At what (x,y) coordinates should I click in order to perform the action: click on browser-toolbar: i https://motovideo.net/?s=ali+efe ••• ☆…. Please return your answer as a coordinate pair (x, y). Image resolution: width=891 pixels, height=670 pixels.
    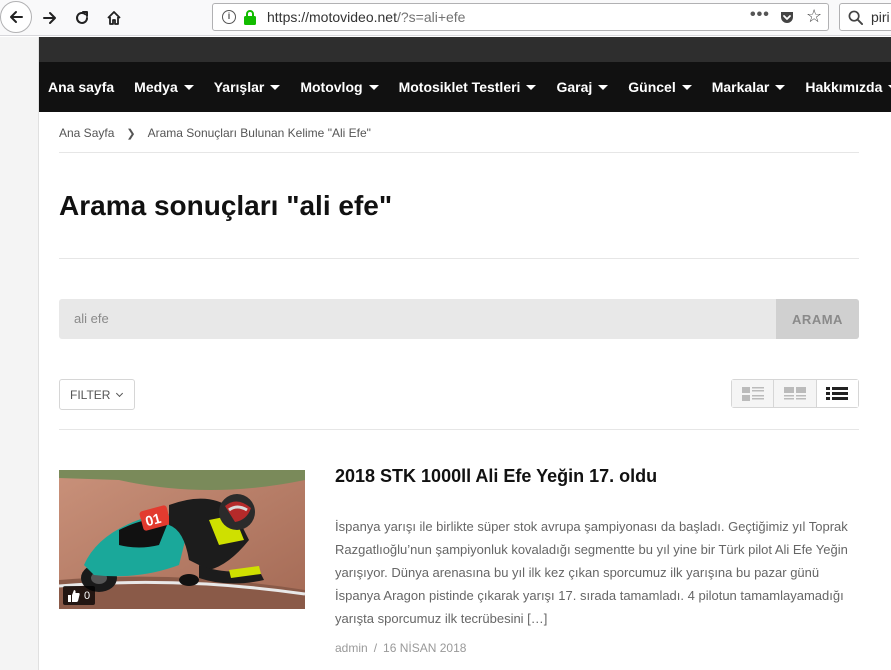
    Looking at the image, I should click on (445, 18).